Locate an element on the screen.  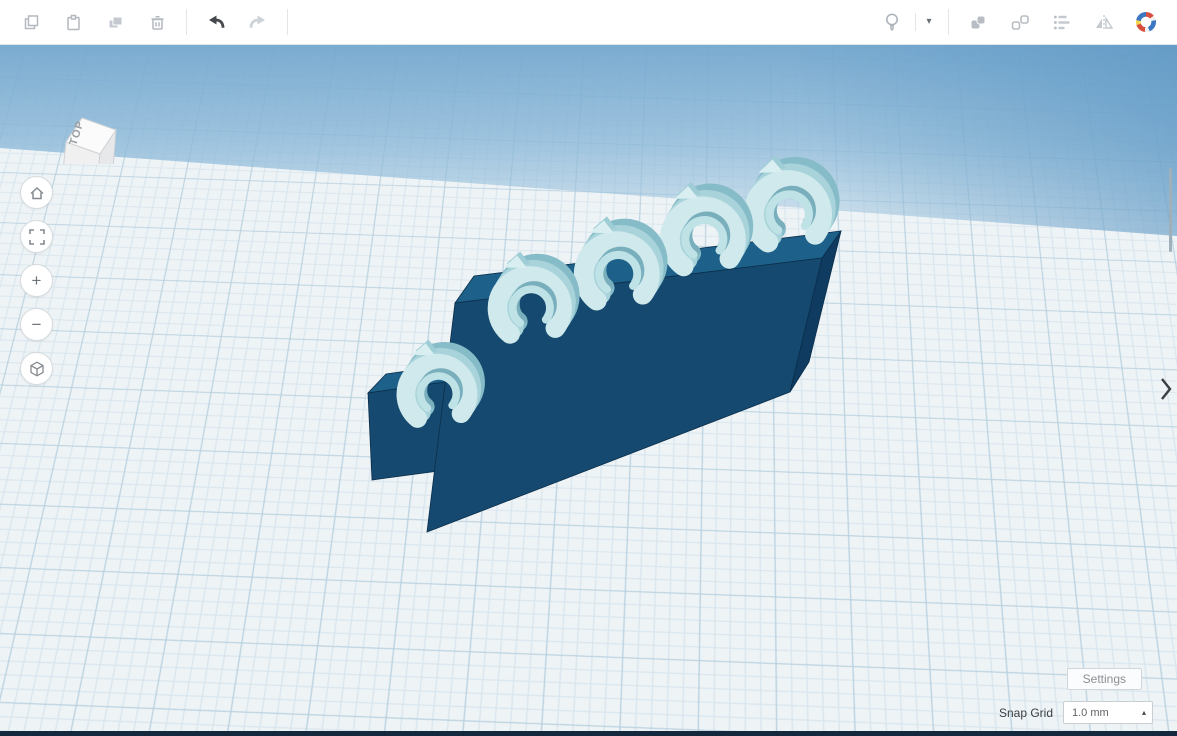
settings-button: Settings is located at coordinates (1104, 679).